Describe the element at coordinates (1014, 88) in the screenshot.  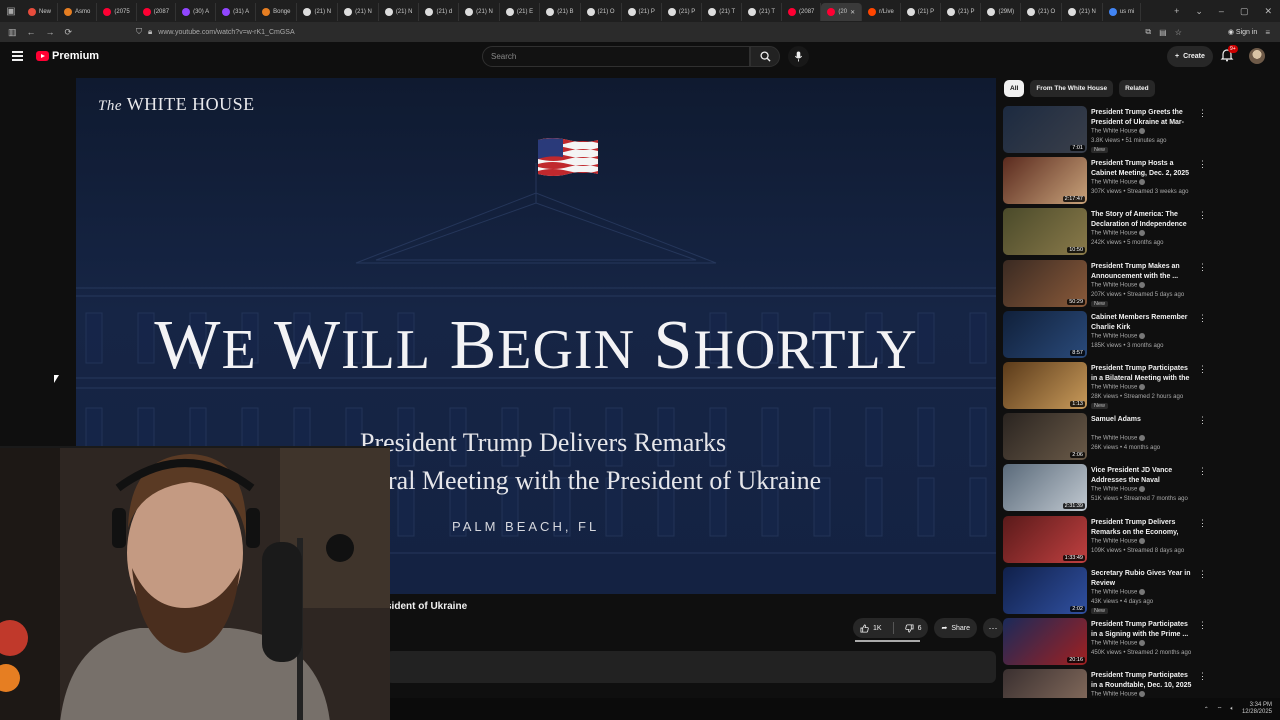
I see `filter-chip: All` at that location.